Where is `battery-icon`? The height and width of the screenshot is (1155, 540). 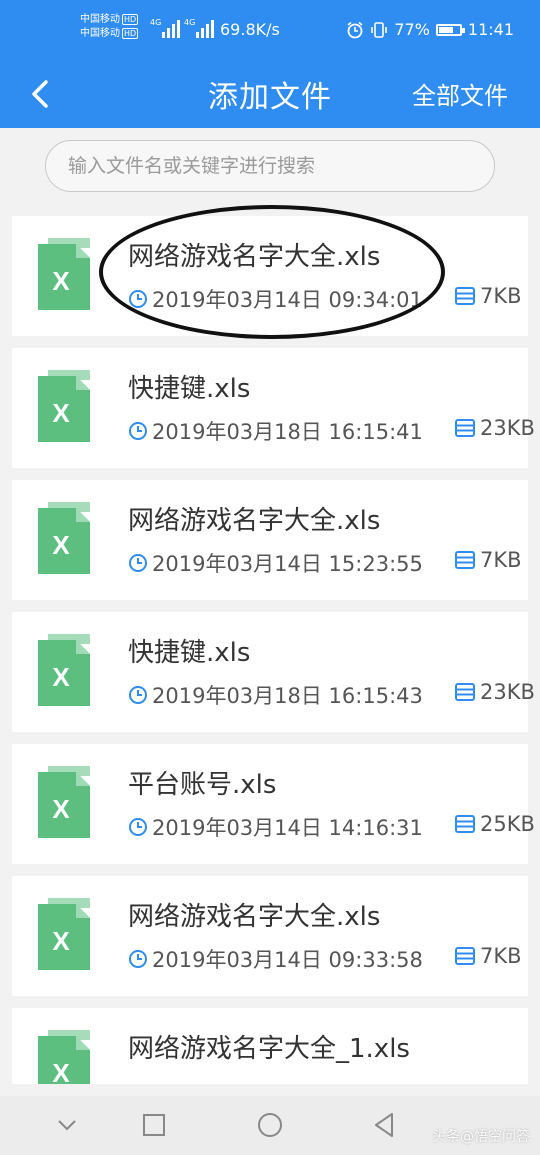
battery-icon is located at coordinates (450, 29).